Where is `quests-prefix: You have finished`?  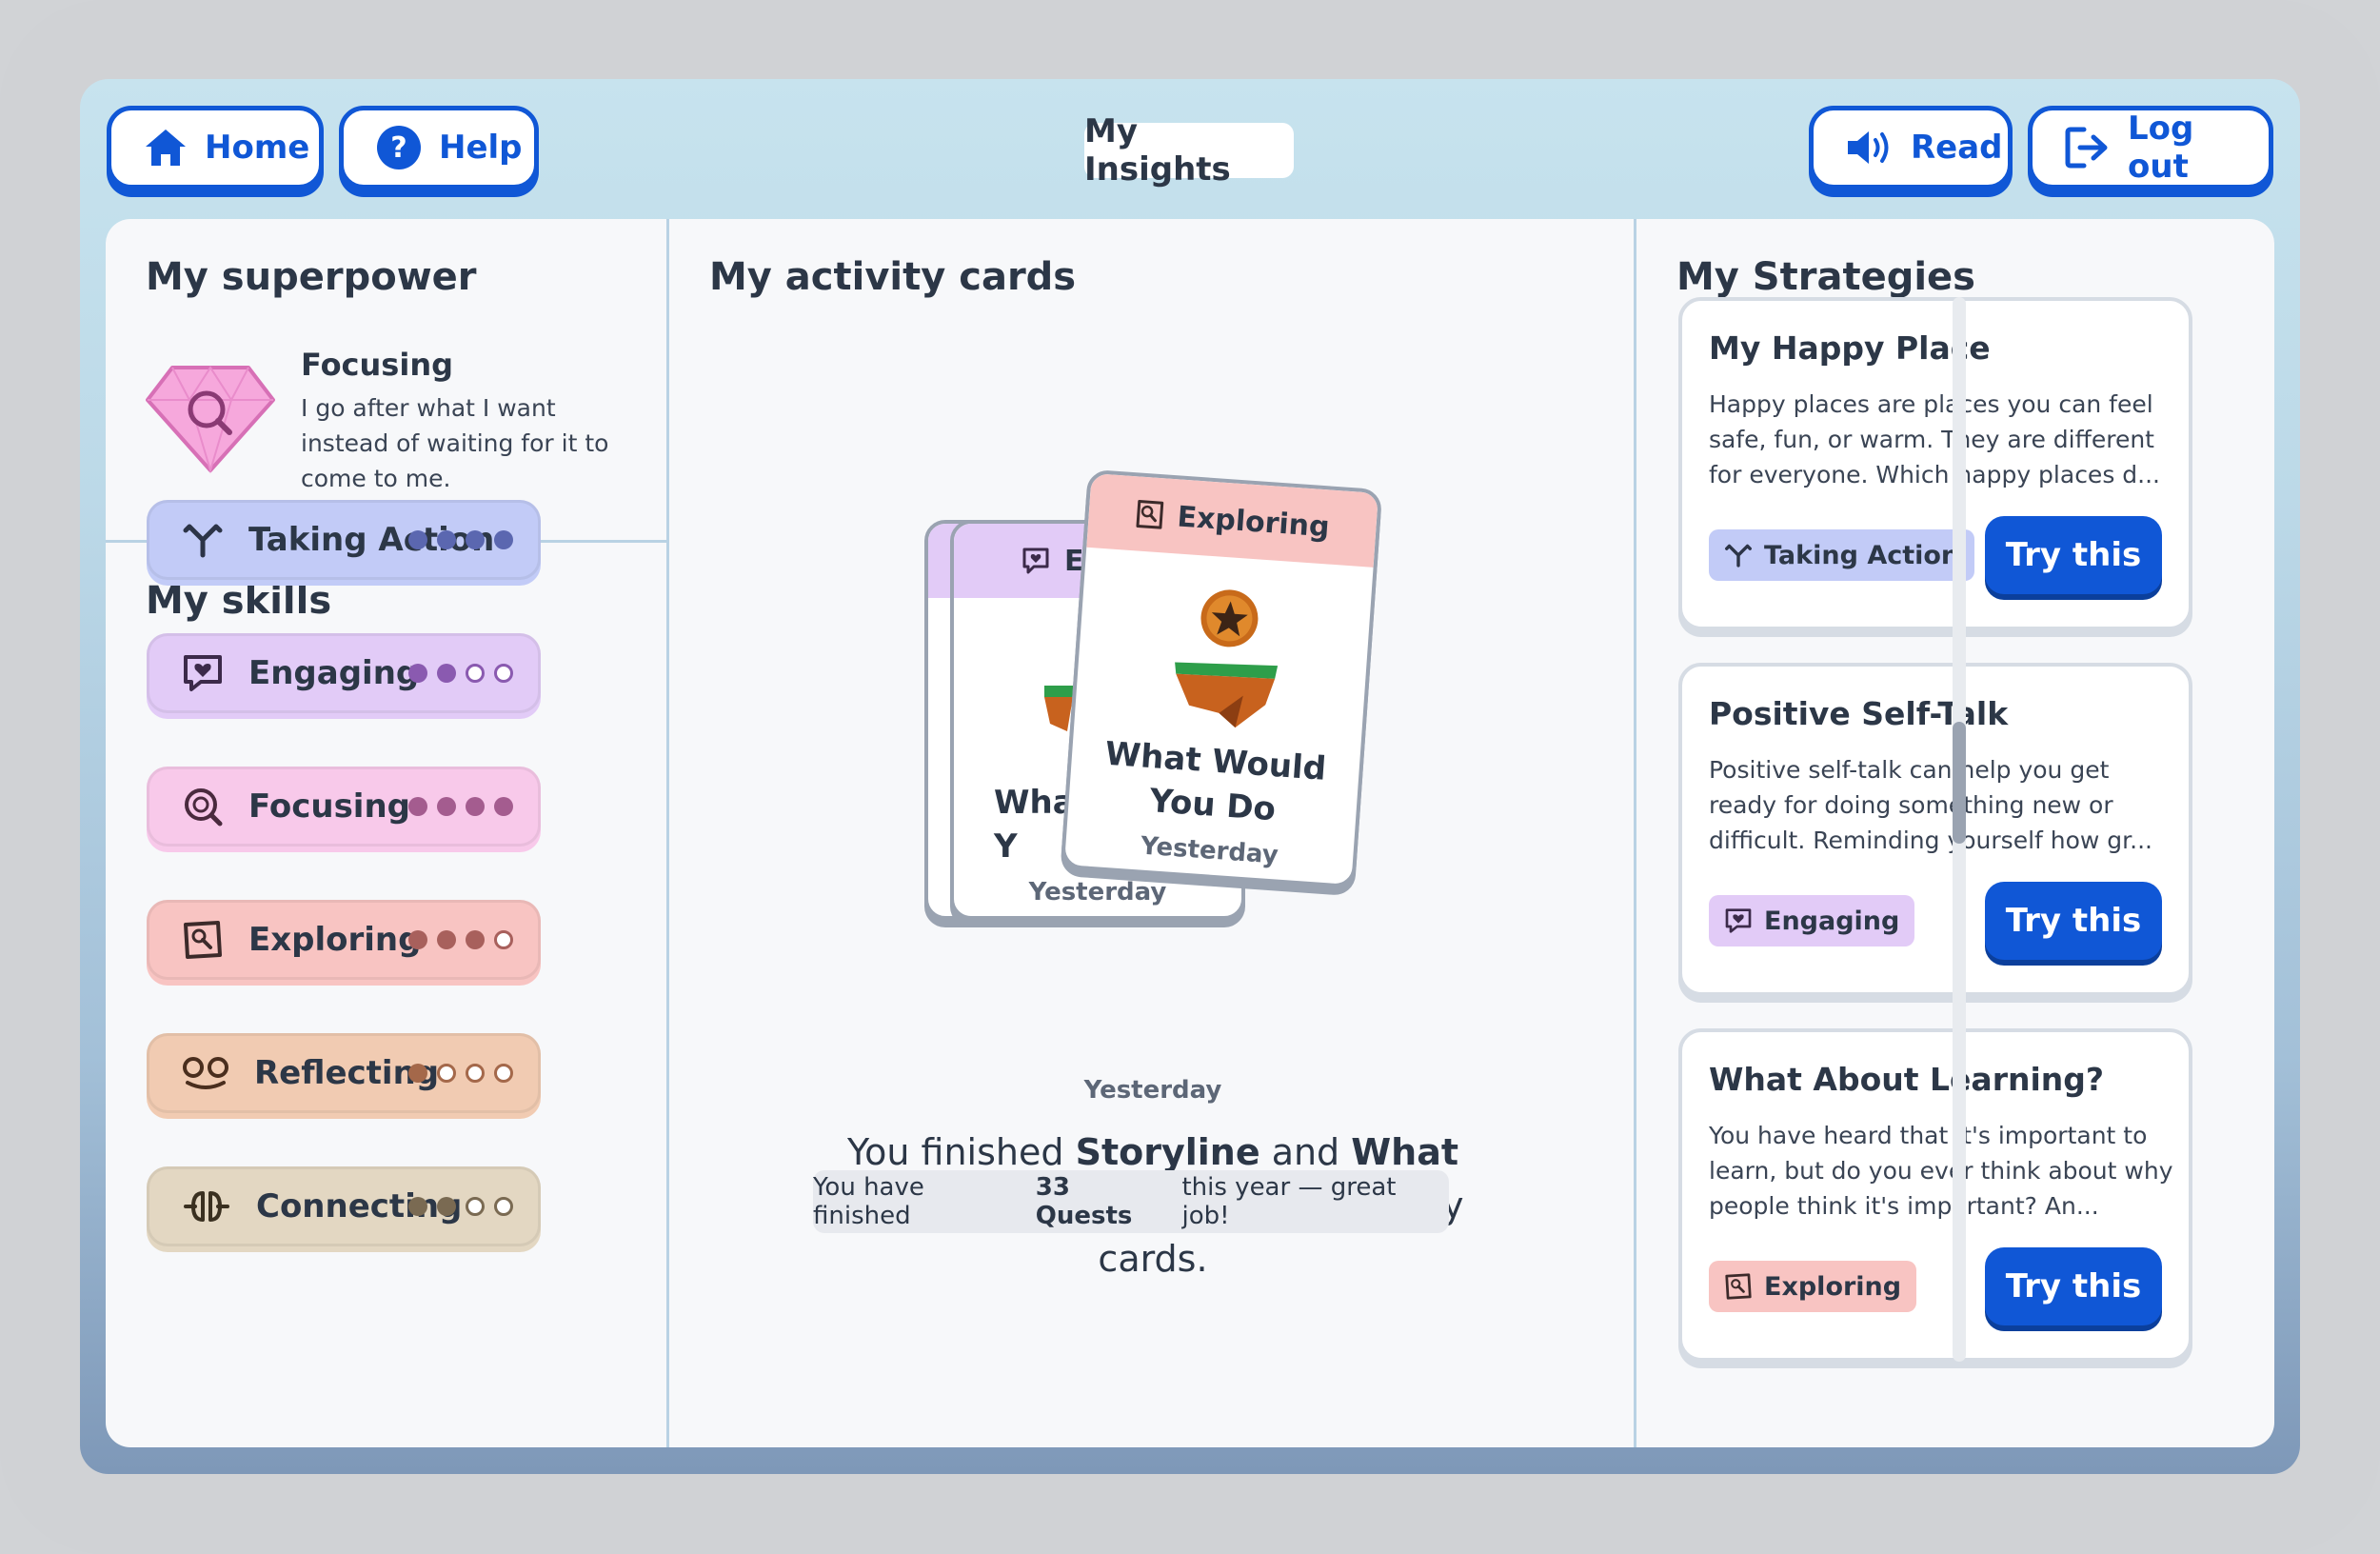
quests-prefix: You have finished is located at coordinates (868, 1201).